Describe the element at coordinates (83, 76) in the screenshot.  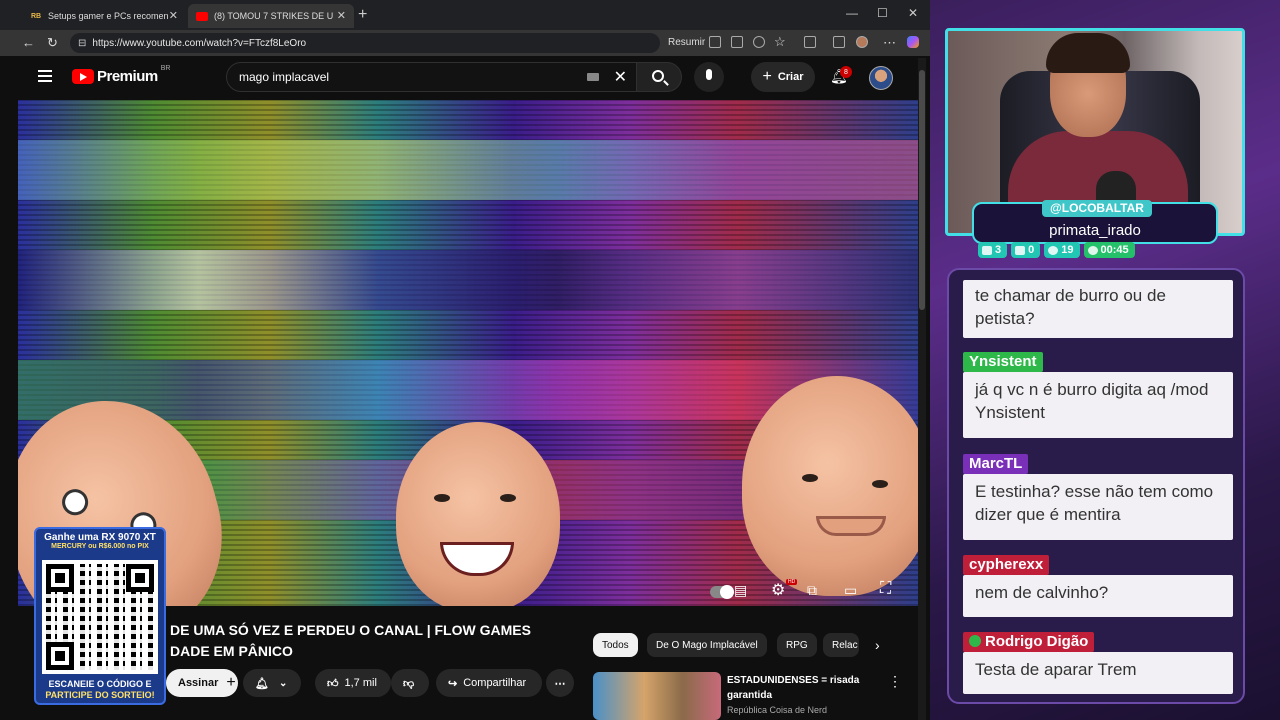
I see `youtube-play-icon` at that location.